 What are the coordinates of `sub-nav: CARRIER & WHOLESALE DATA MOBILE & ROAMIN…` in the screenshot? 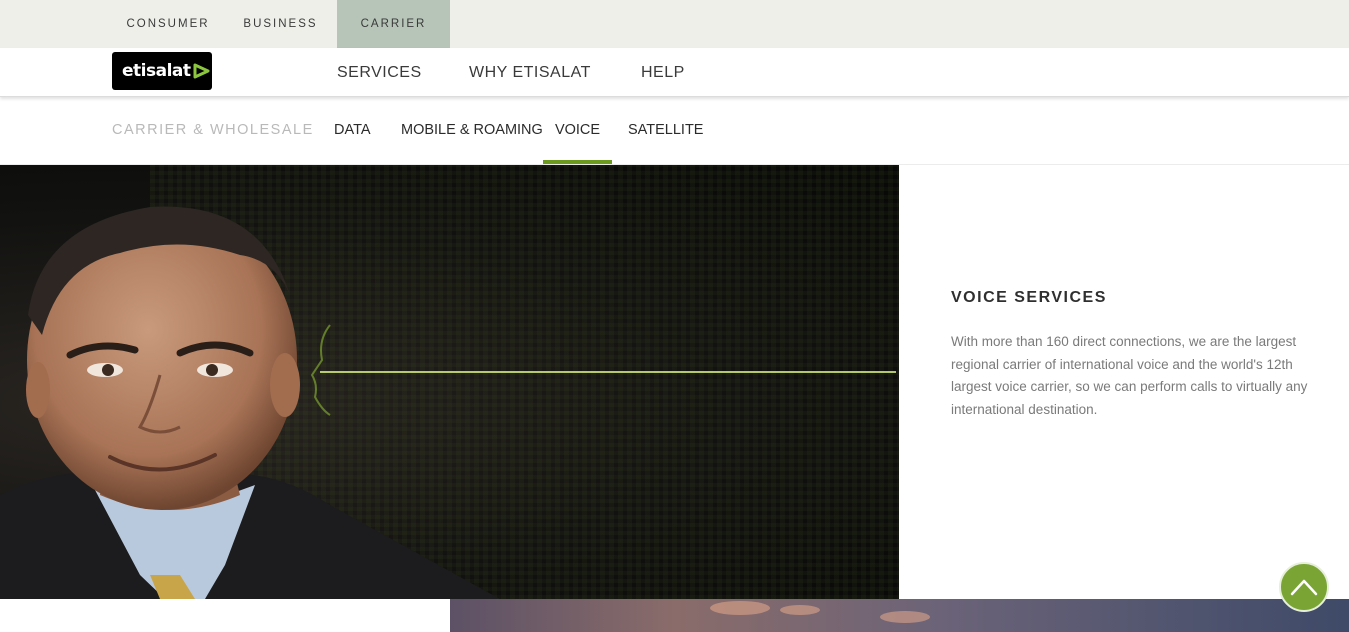 It's located at (674, 131).